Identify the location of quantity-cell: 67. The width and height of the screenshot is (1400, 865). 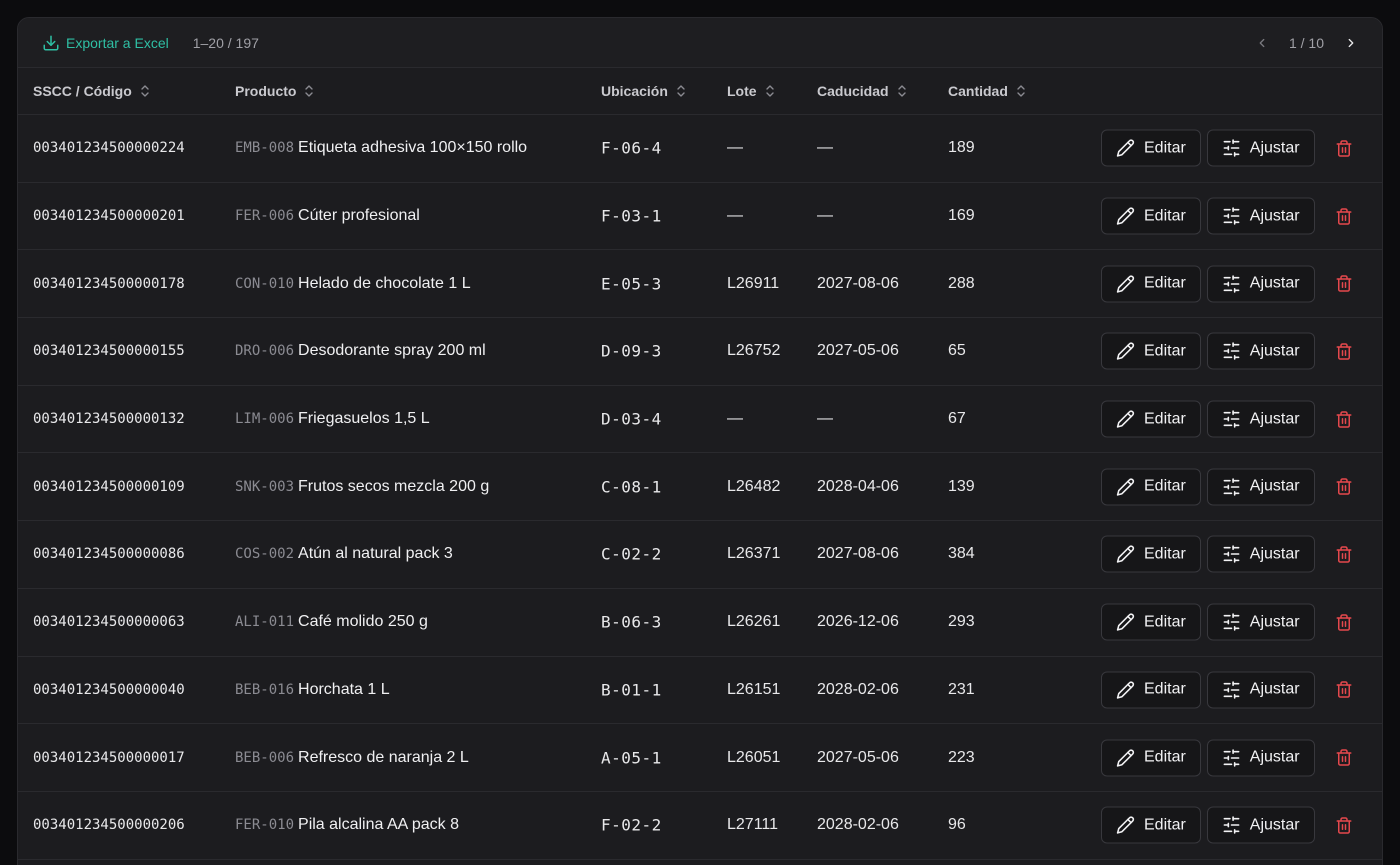
(957, 419).